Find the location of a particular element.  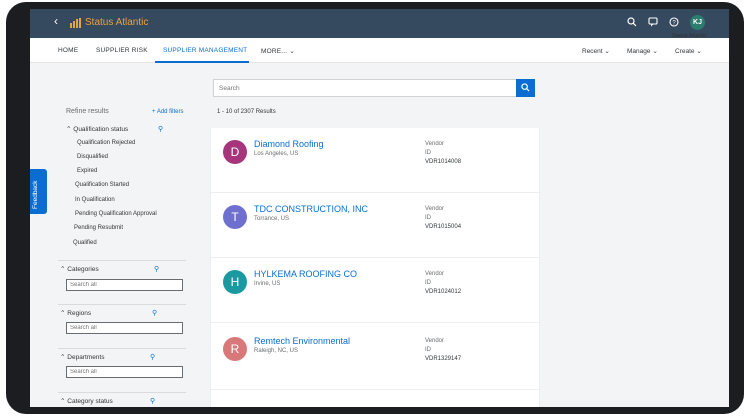

category-status-label: Category status is located at coordinates (90, 401).